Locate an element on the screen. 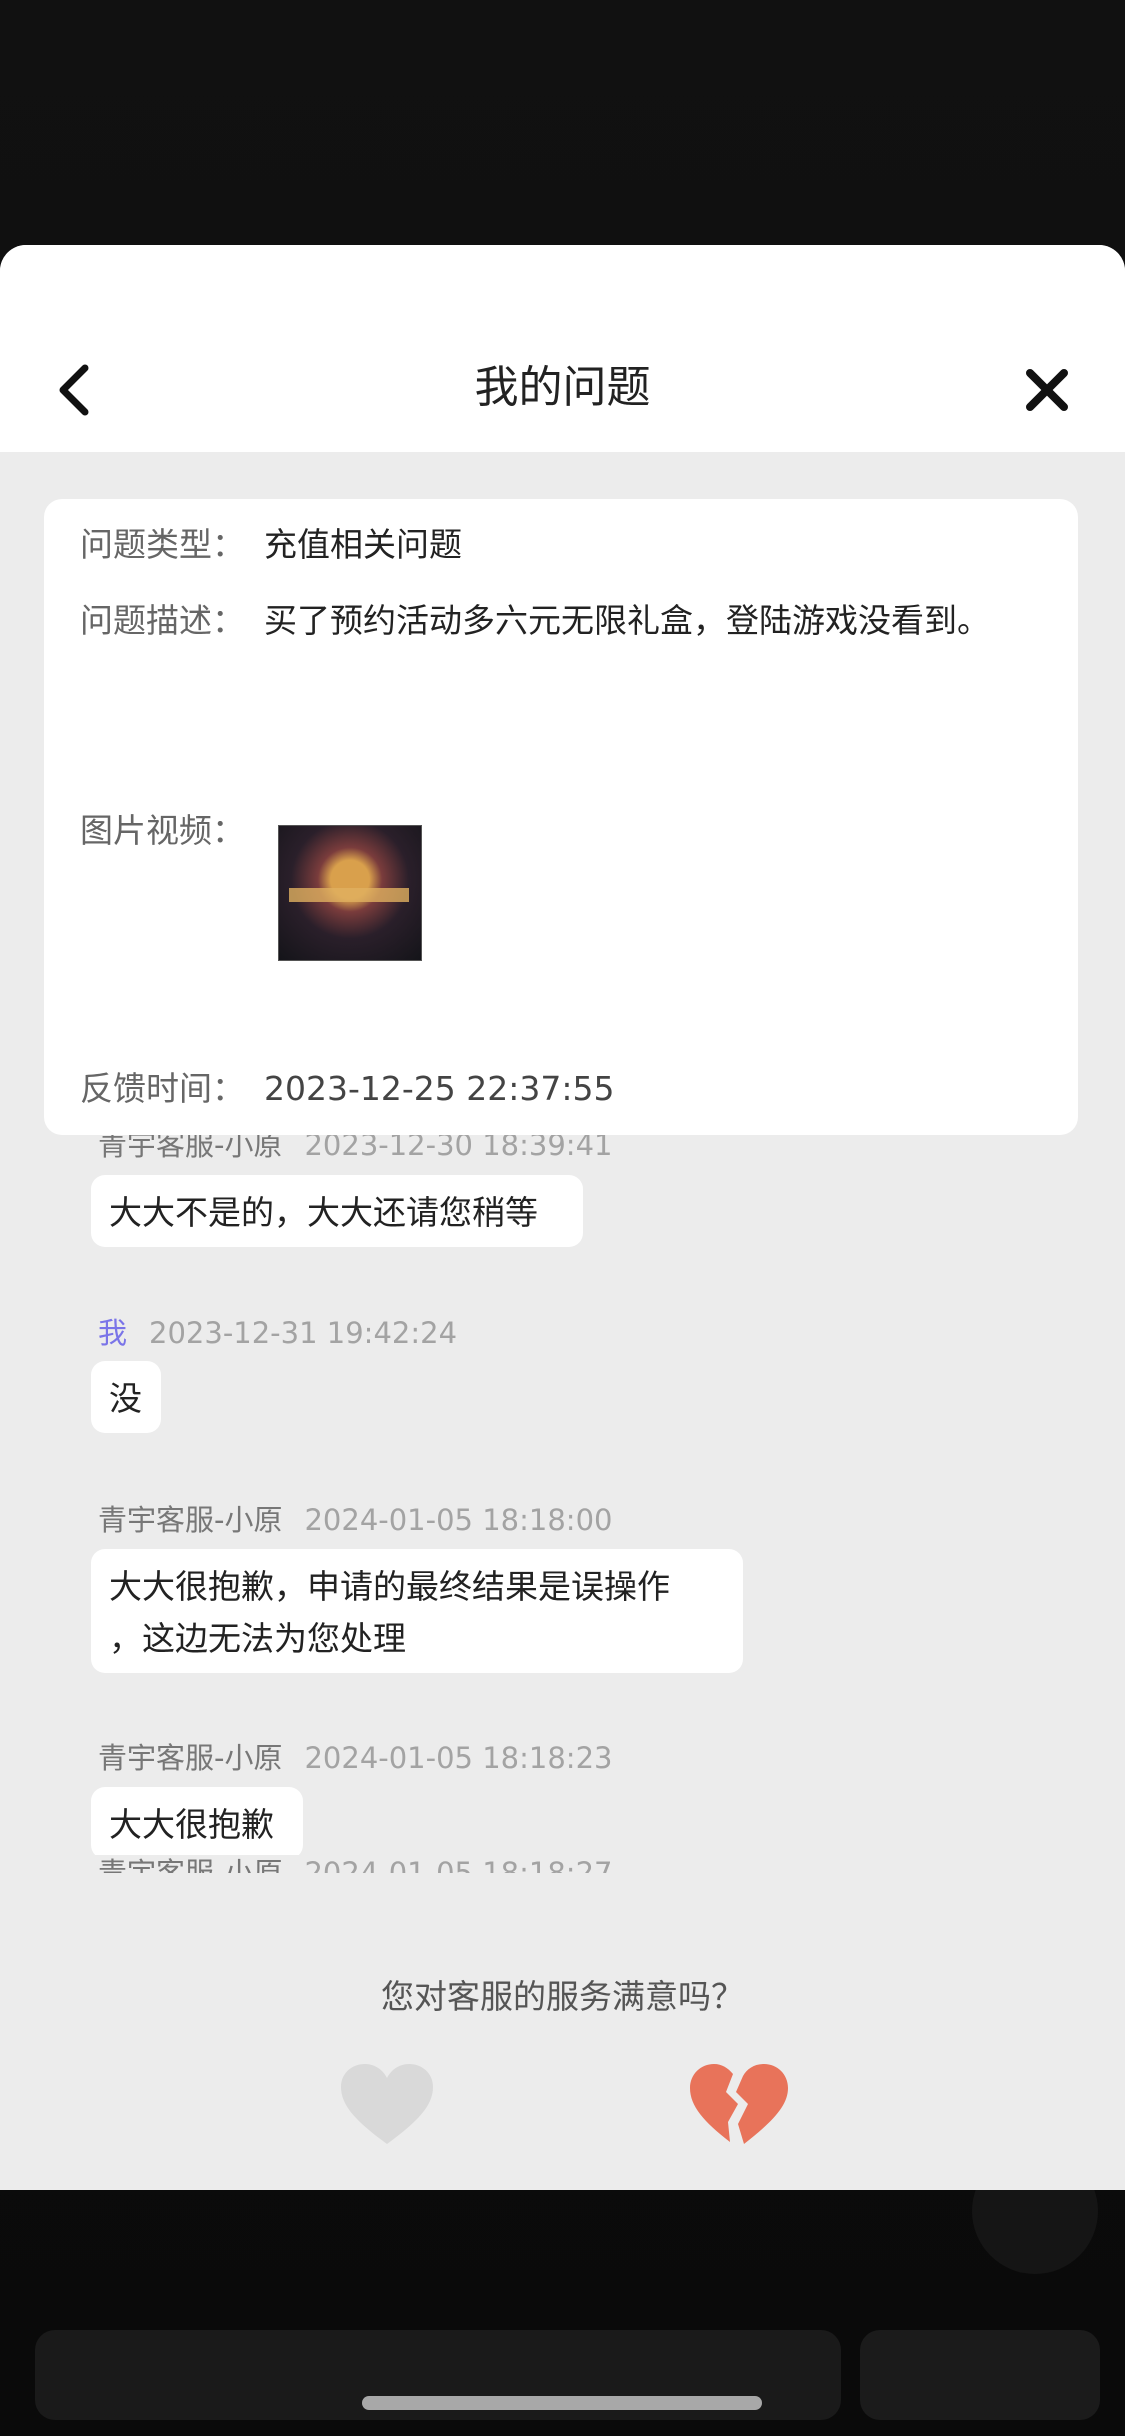  message-meta: 青宇客服-小原 2024-01-05 18:18:00 is located at coordinates (355, 1520).